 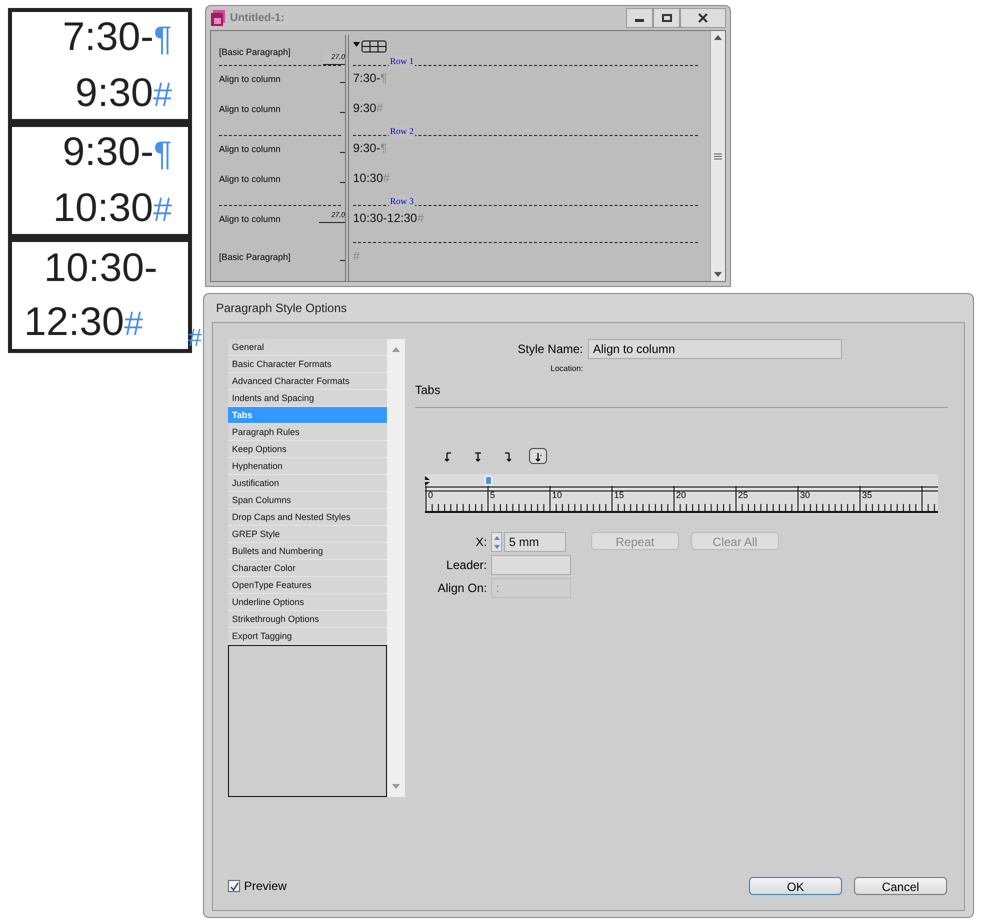 What do you see at coordinates (370, 46) in the screenshot?
I see `table-icon` at bounding box center [370, 46].